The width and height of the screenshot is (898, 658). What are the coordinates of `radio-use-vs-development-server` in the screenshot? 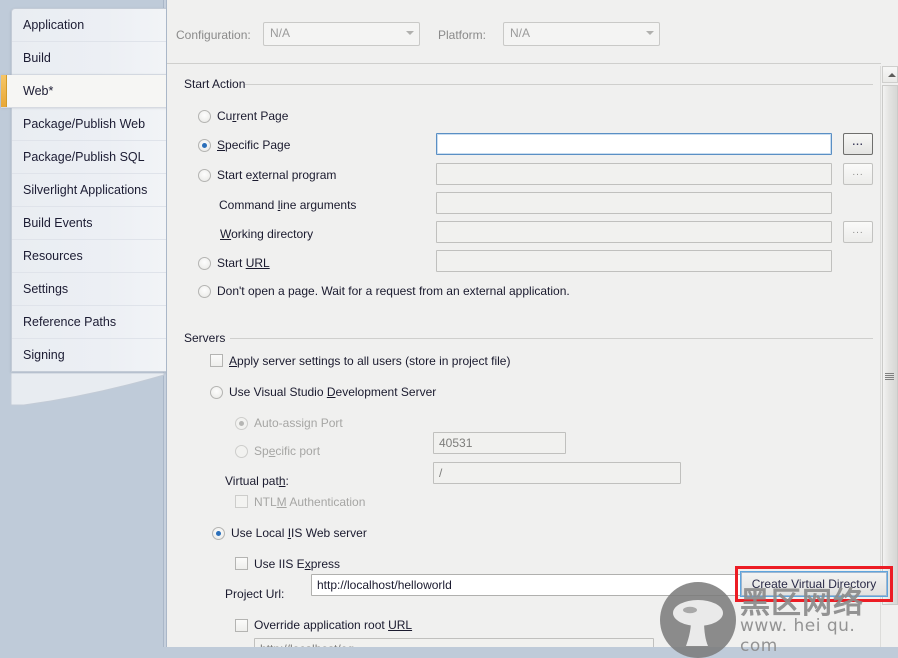 It's located at (216, 392).